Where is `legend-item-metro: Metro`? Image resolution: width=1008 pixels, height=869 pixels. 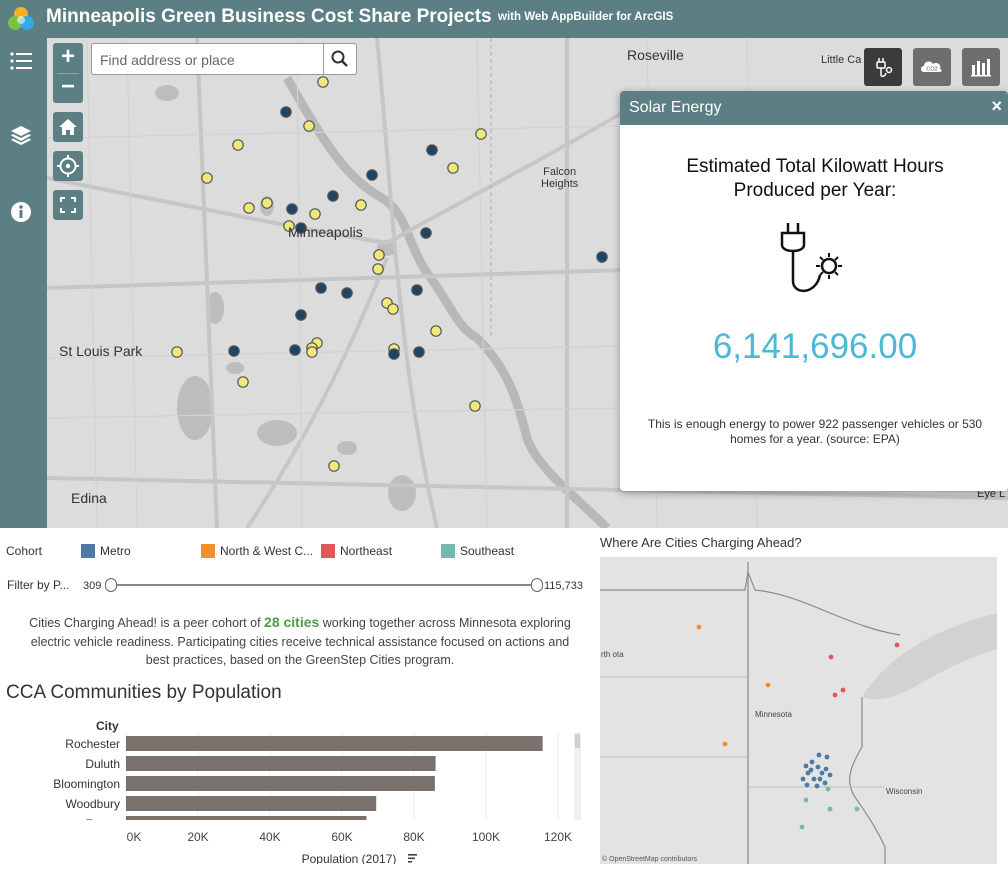
legend-item-metro: Metro is located at coordinates (115, 551).